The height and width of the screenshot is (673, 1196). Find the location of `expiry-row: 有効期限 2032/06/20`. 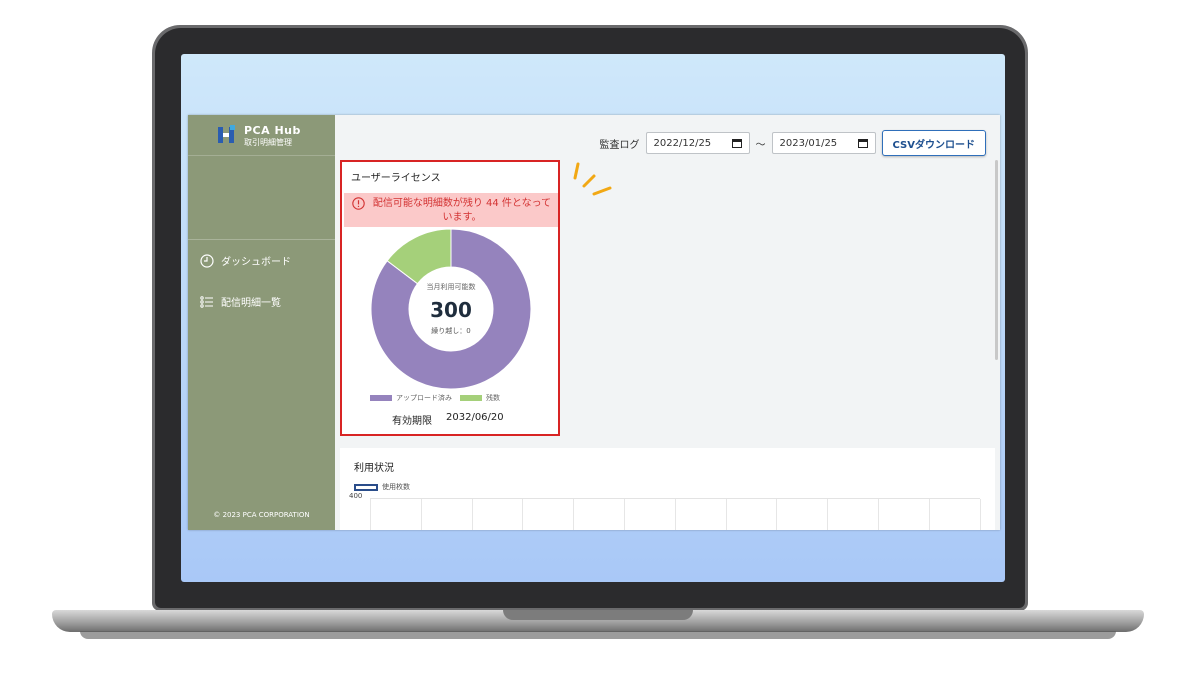

expiry-row: 有効期限 2032/06/20 is located at coordinates (448, 419).